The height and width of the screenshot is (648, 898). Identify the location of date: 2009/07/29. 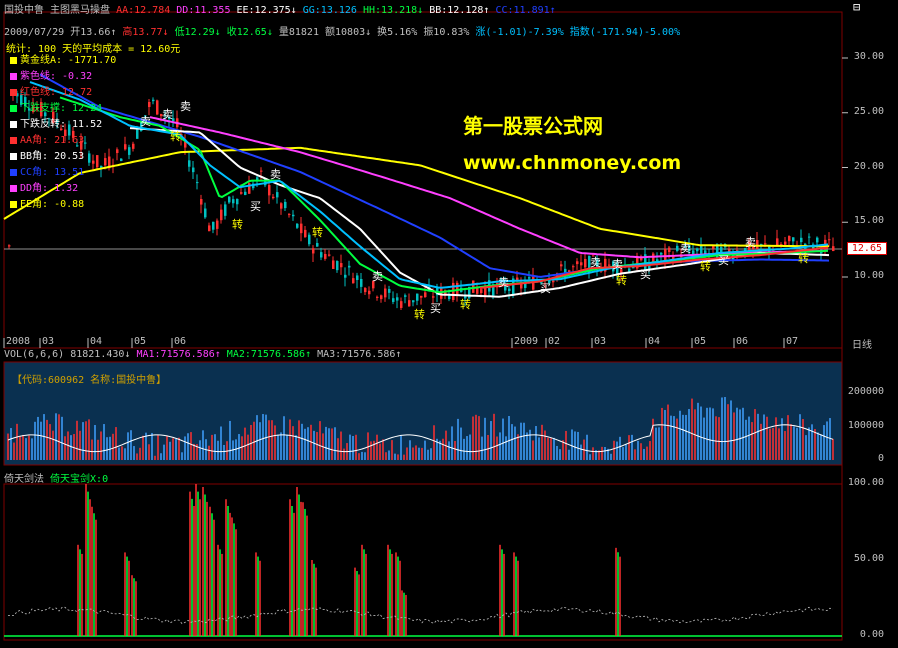
(34, 32).